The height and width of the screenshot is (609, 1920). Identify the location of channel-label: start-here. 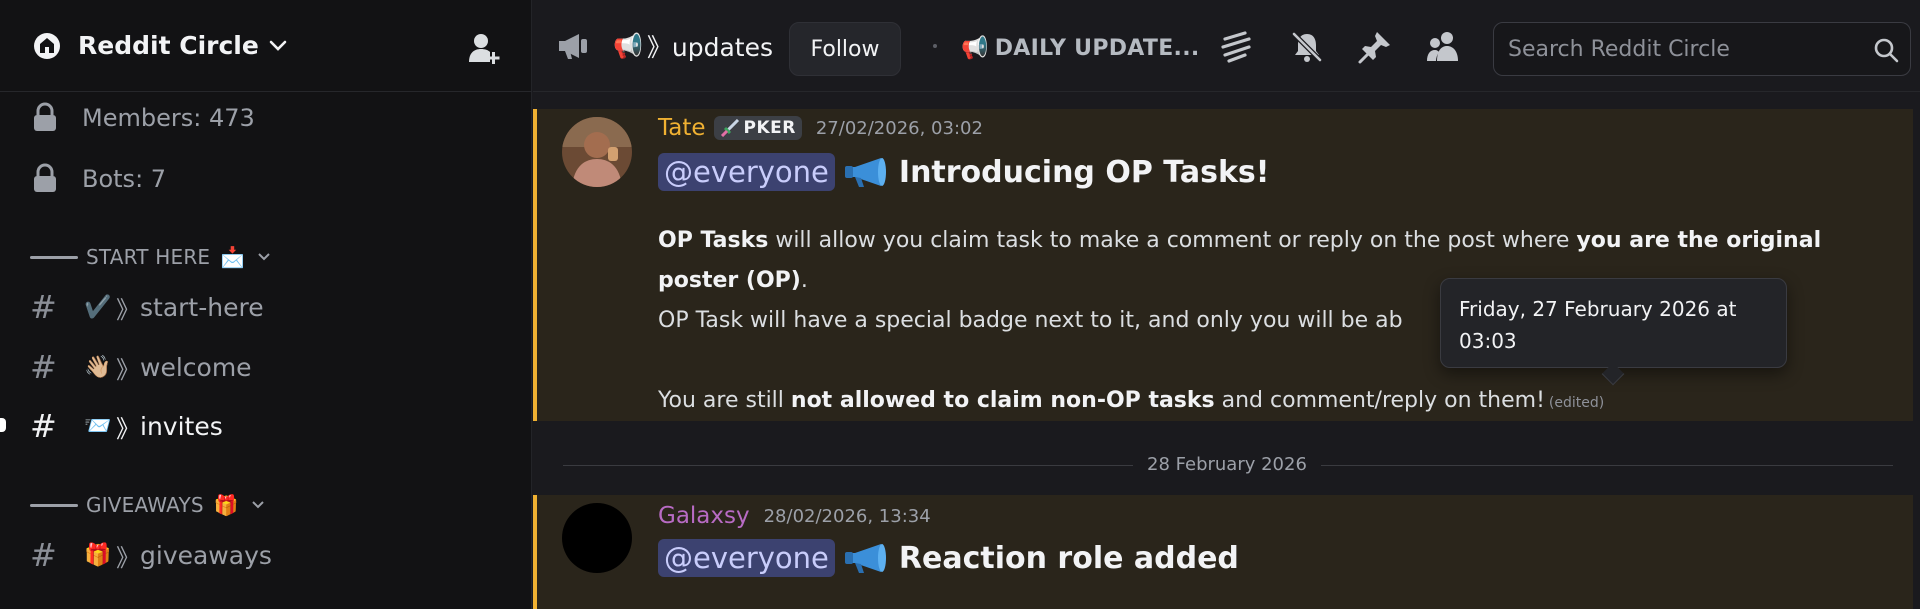
(202, 307).